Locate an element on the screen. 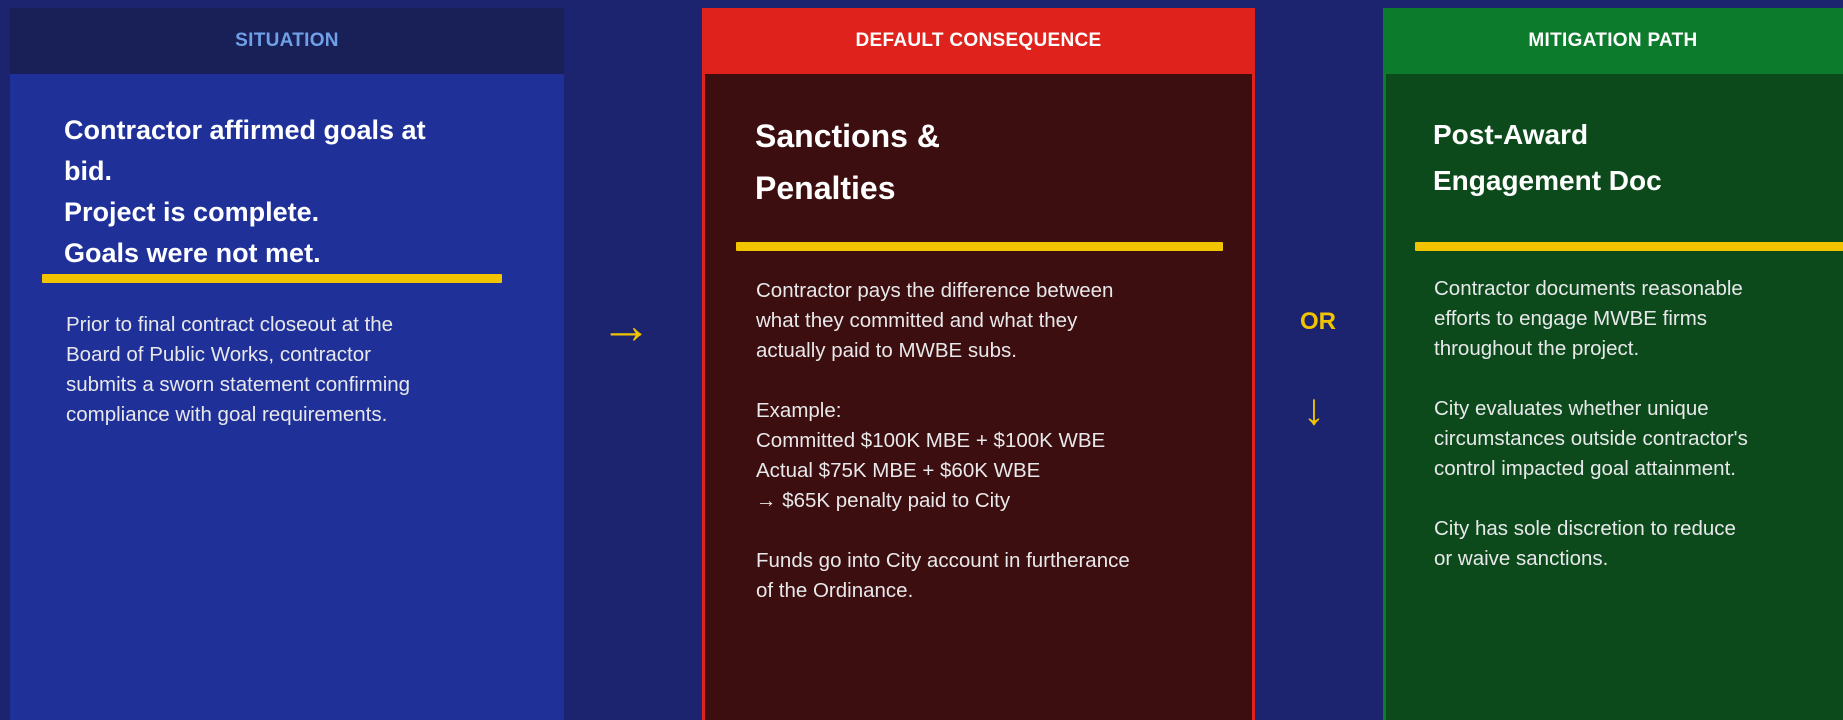  default-consequence-divider is located at coordinates (979, 246).